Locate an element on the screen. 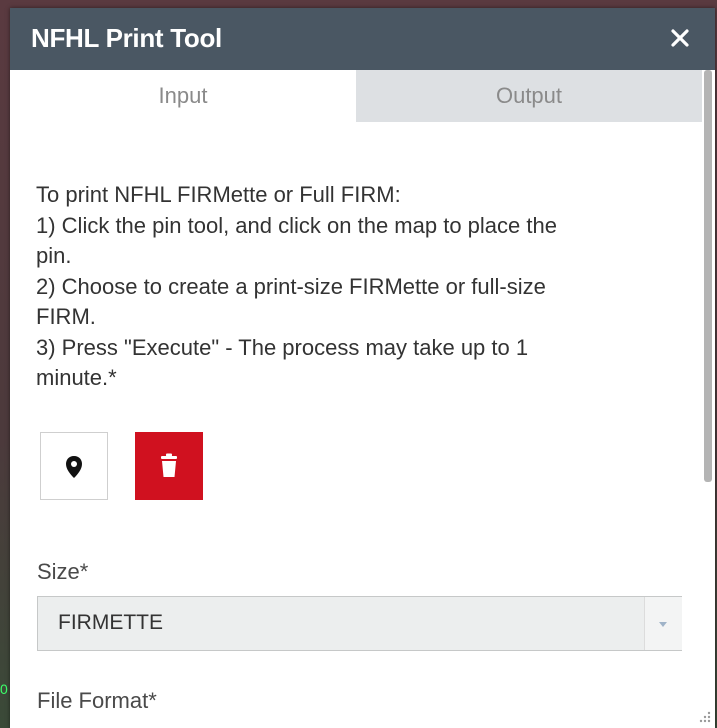  size-label: Size* is located at coordinates (63, 571).